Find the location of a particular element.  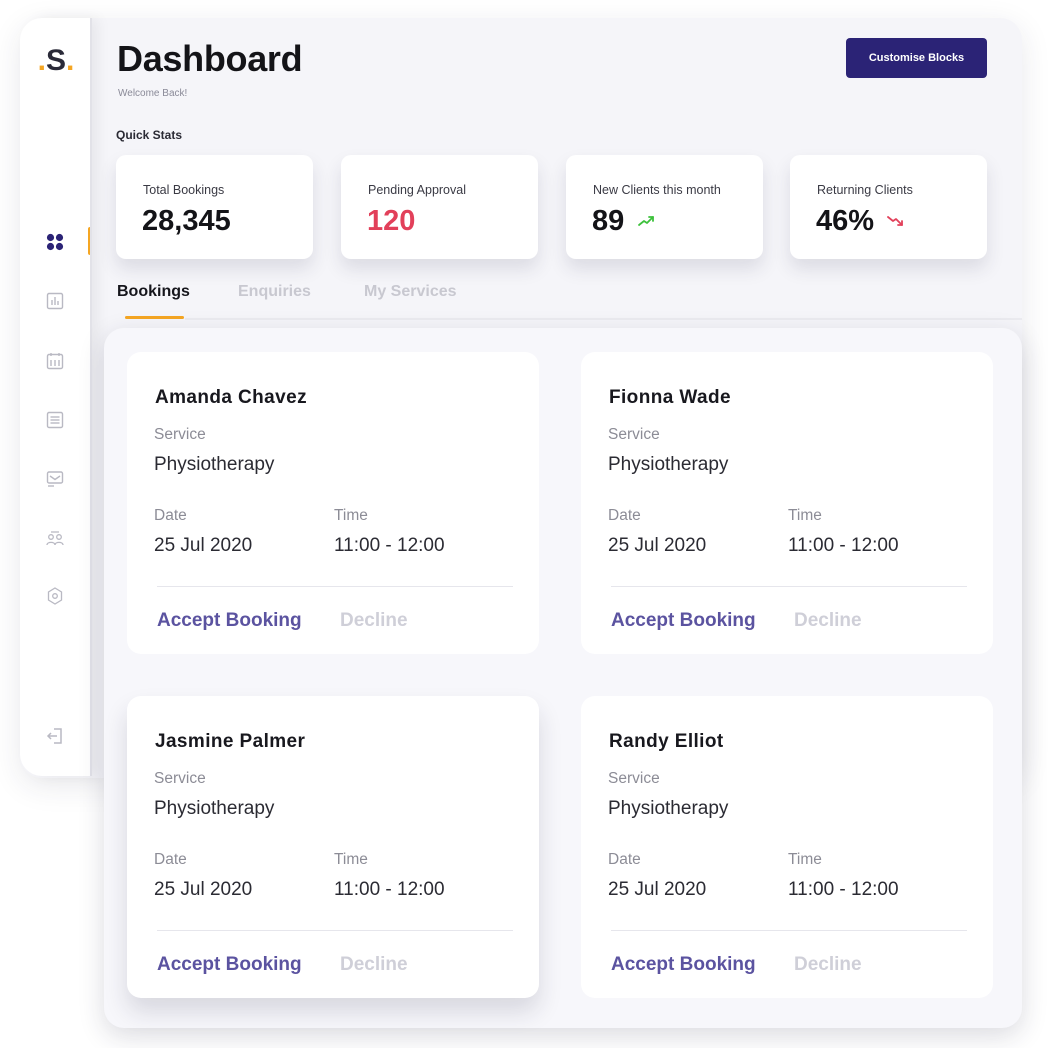

trend-up-icon is located at coordinates (646, 221).